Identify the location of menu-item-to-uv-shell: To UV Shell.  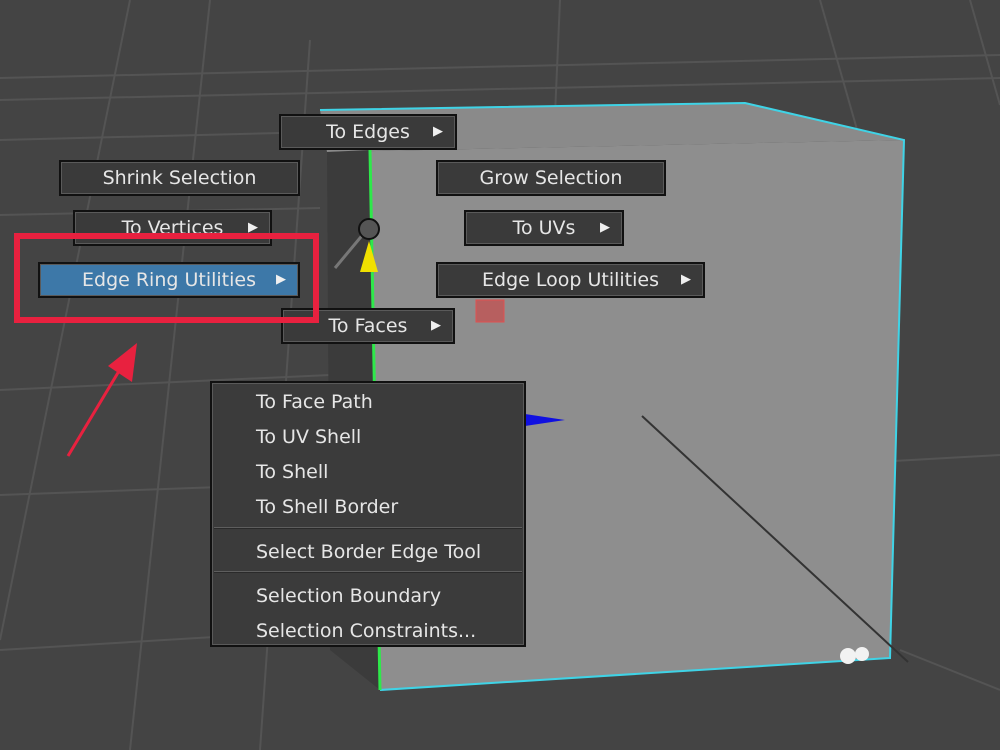
(308, 437).